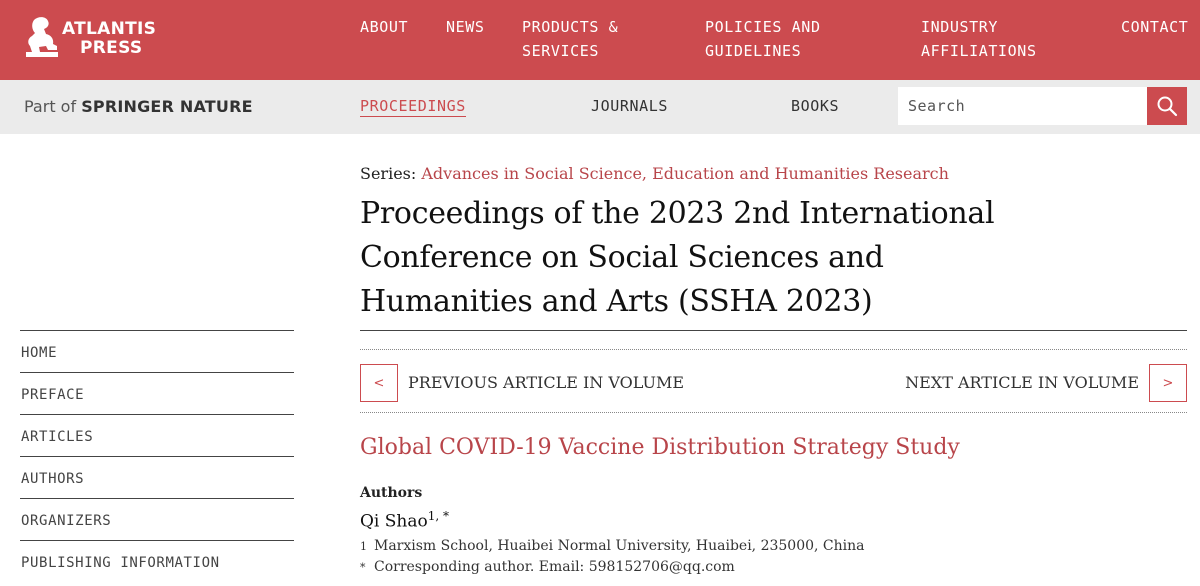  Describe the element at coordinates (157, 351) in the screenshot. I see `sidebar-item-home: HOME` at that location.